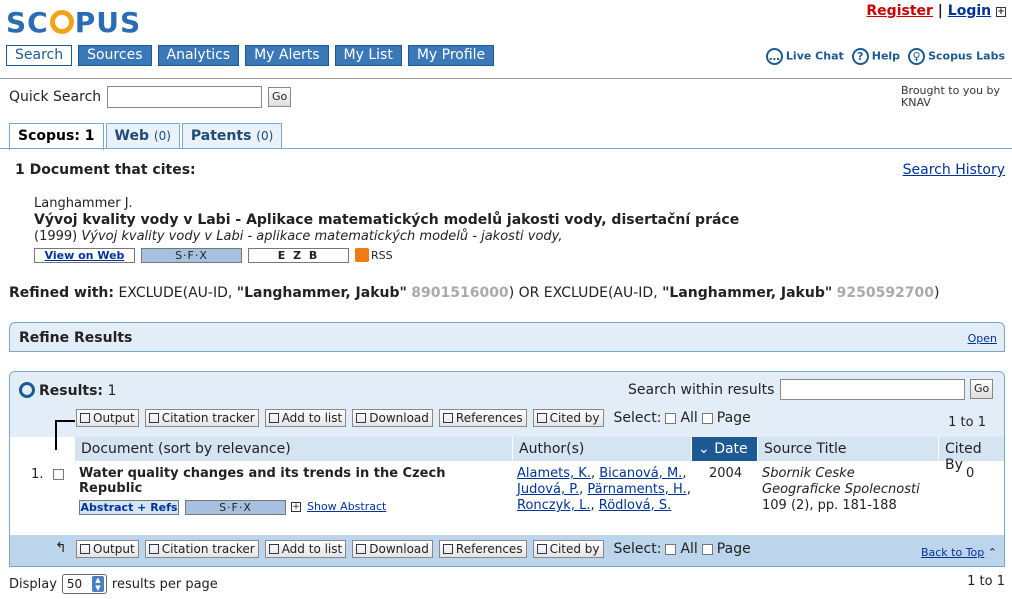 This screenshot has width=1012, height=599. I want to click on nav-analytics: Analytics, so click(198, 55).